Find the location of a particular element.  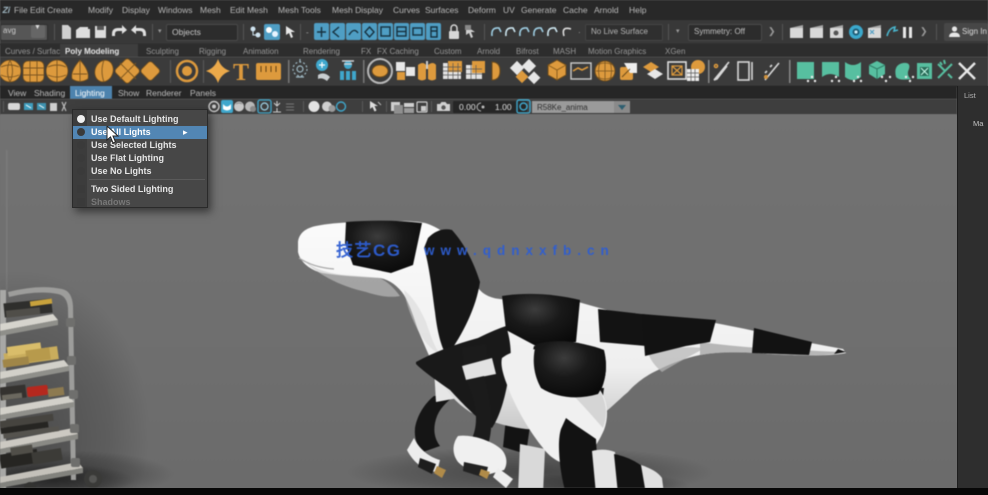

svg-text: R58Ke_anima is located at coordinates (562, 107).